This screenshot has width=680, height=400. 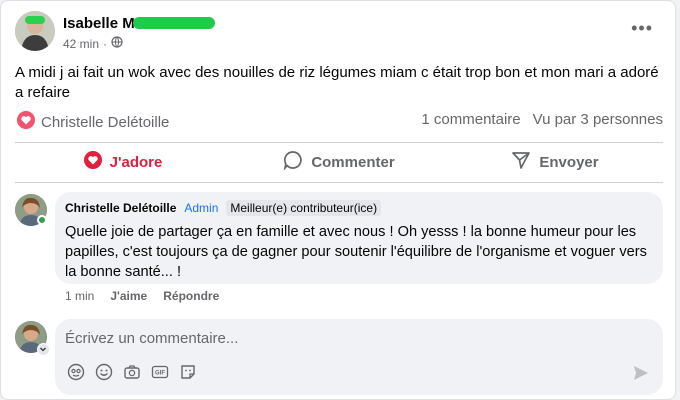 I want to click on author-name: Isabelle M, so click(x=139, y=23).